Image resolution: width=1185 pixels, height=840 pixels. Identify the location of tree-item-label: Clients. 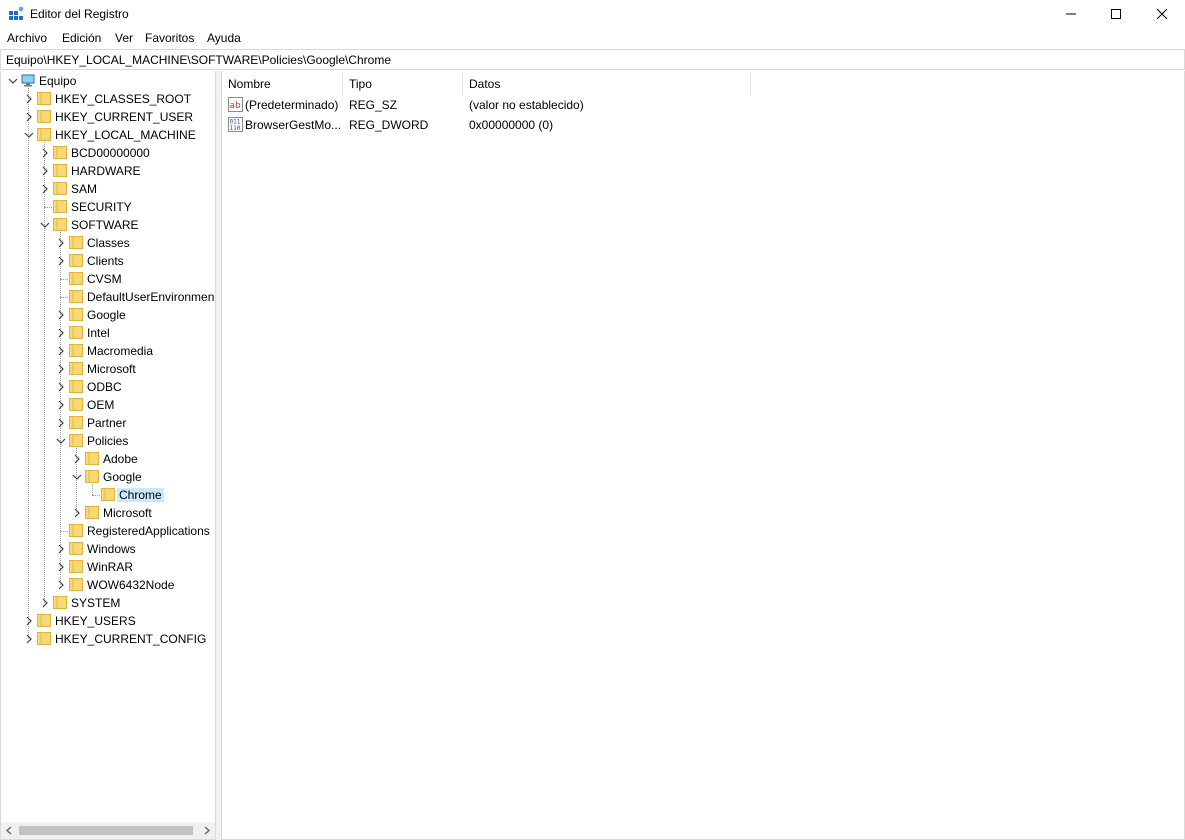
(105, 261).